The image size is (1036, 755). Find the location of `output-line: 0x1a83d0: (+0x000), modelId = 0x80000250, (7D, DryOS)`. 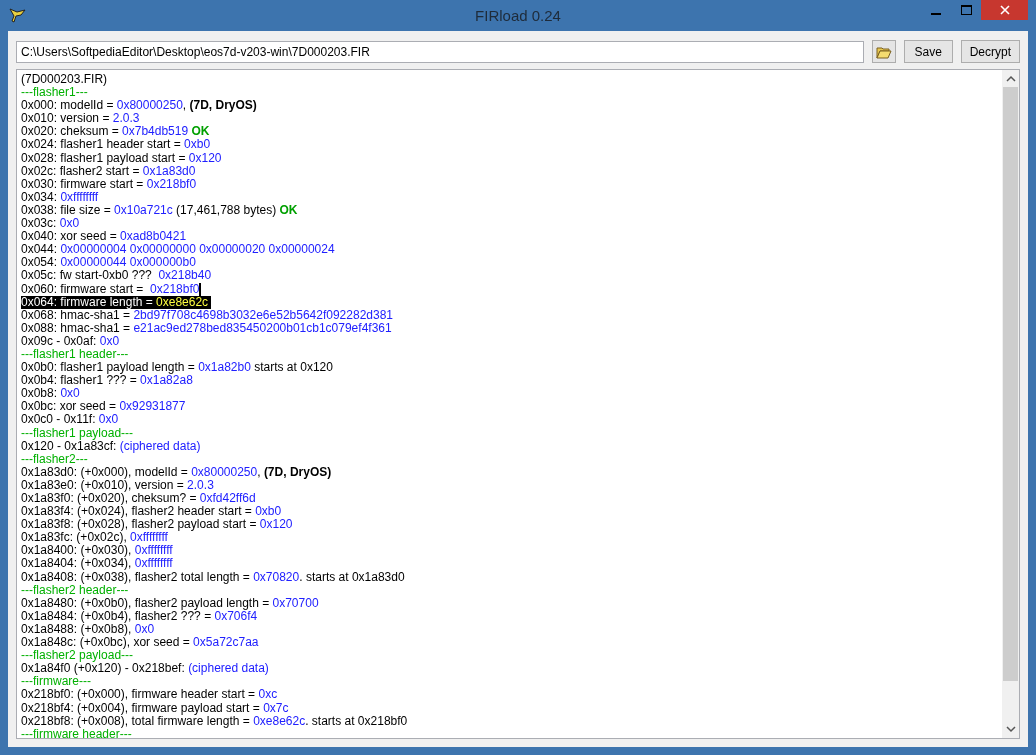

output-line: 0x1a83d0: (+0x000), modelId = 0x80000250, (7D, DryOS) is located at coordinates (176, 472).